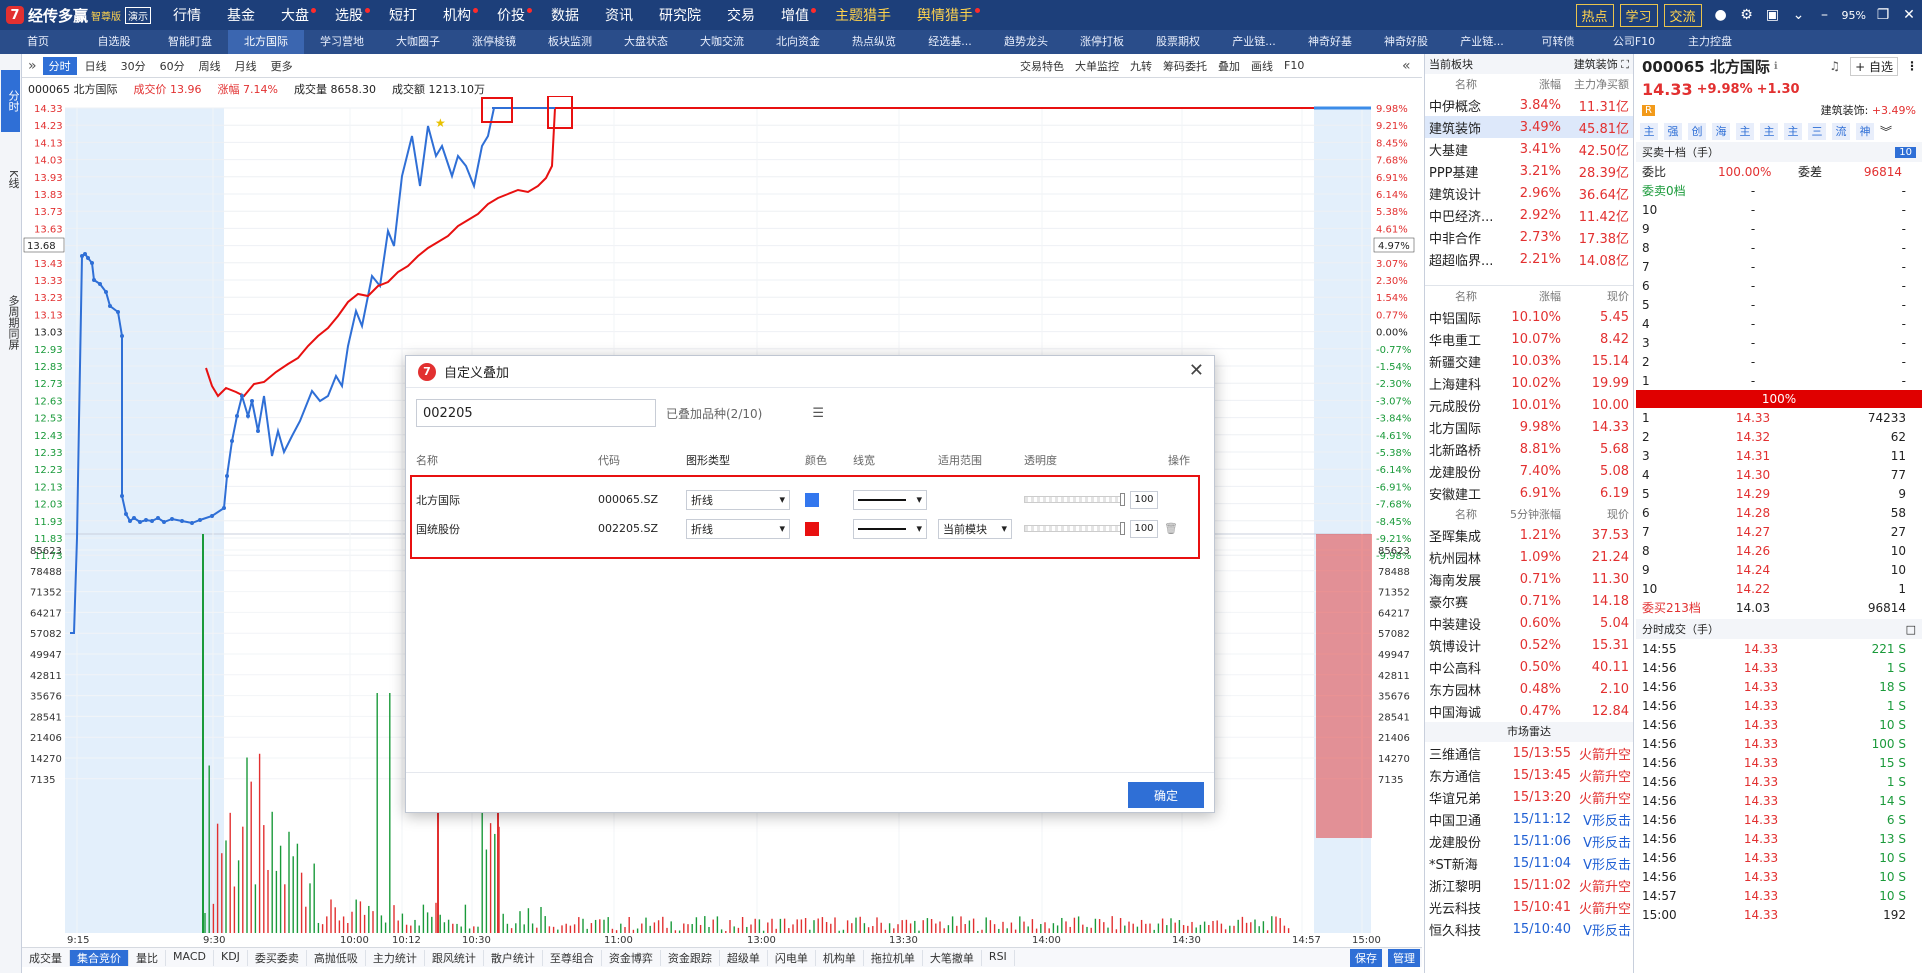 Image resolution: width=1922 pixels, height=973 pixels. I want to click on sector-row: 大基建 3.41% 42.50亿, so click(1529, 149).